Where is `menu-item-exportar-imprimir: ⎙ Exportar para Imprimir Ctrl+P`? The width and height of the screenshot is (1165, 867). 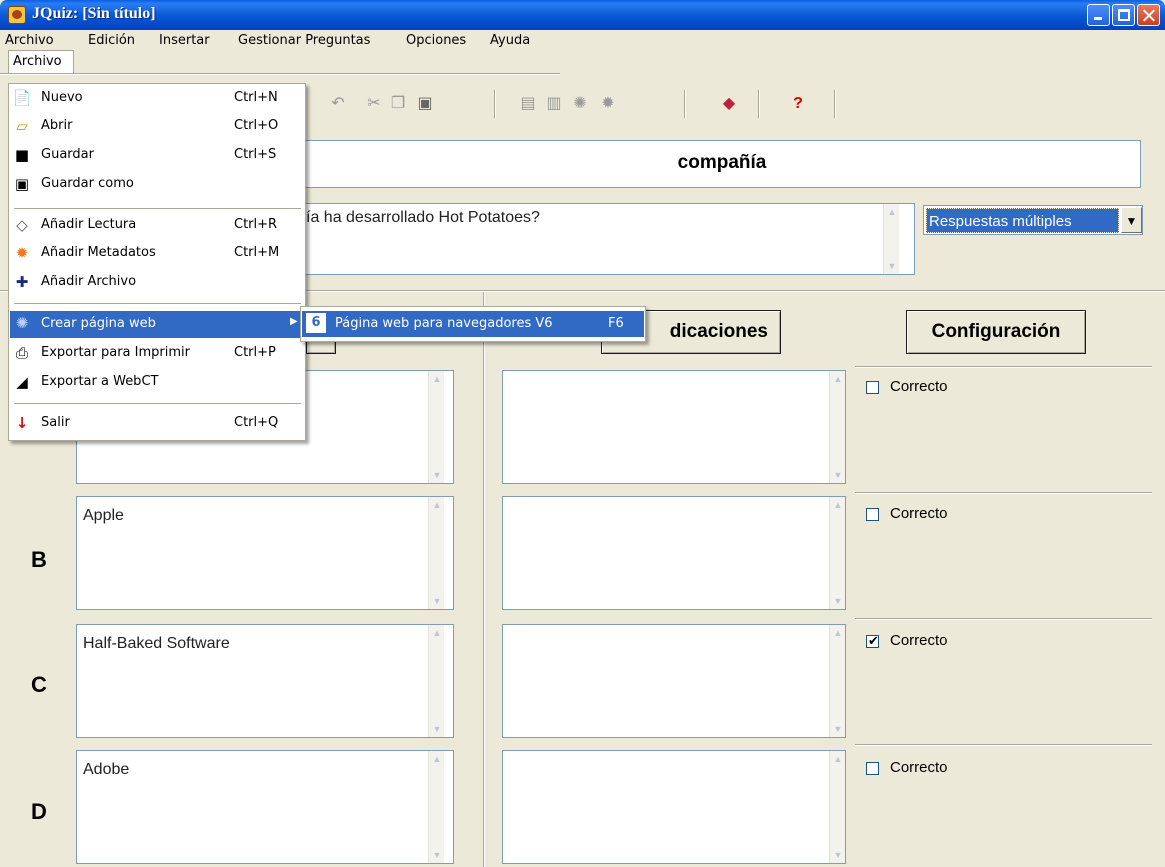
menu-item-exportar-imprimir: ⎙ Exportar para Imprimir Ctrl+P is located at coordinates (157, 353).